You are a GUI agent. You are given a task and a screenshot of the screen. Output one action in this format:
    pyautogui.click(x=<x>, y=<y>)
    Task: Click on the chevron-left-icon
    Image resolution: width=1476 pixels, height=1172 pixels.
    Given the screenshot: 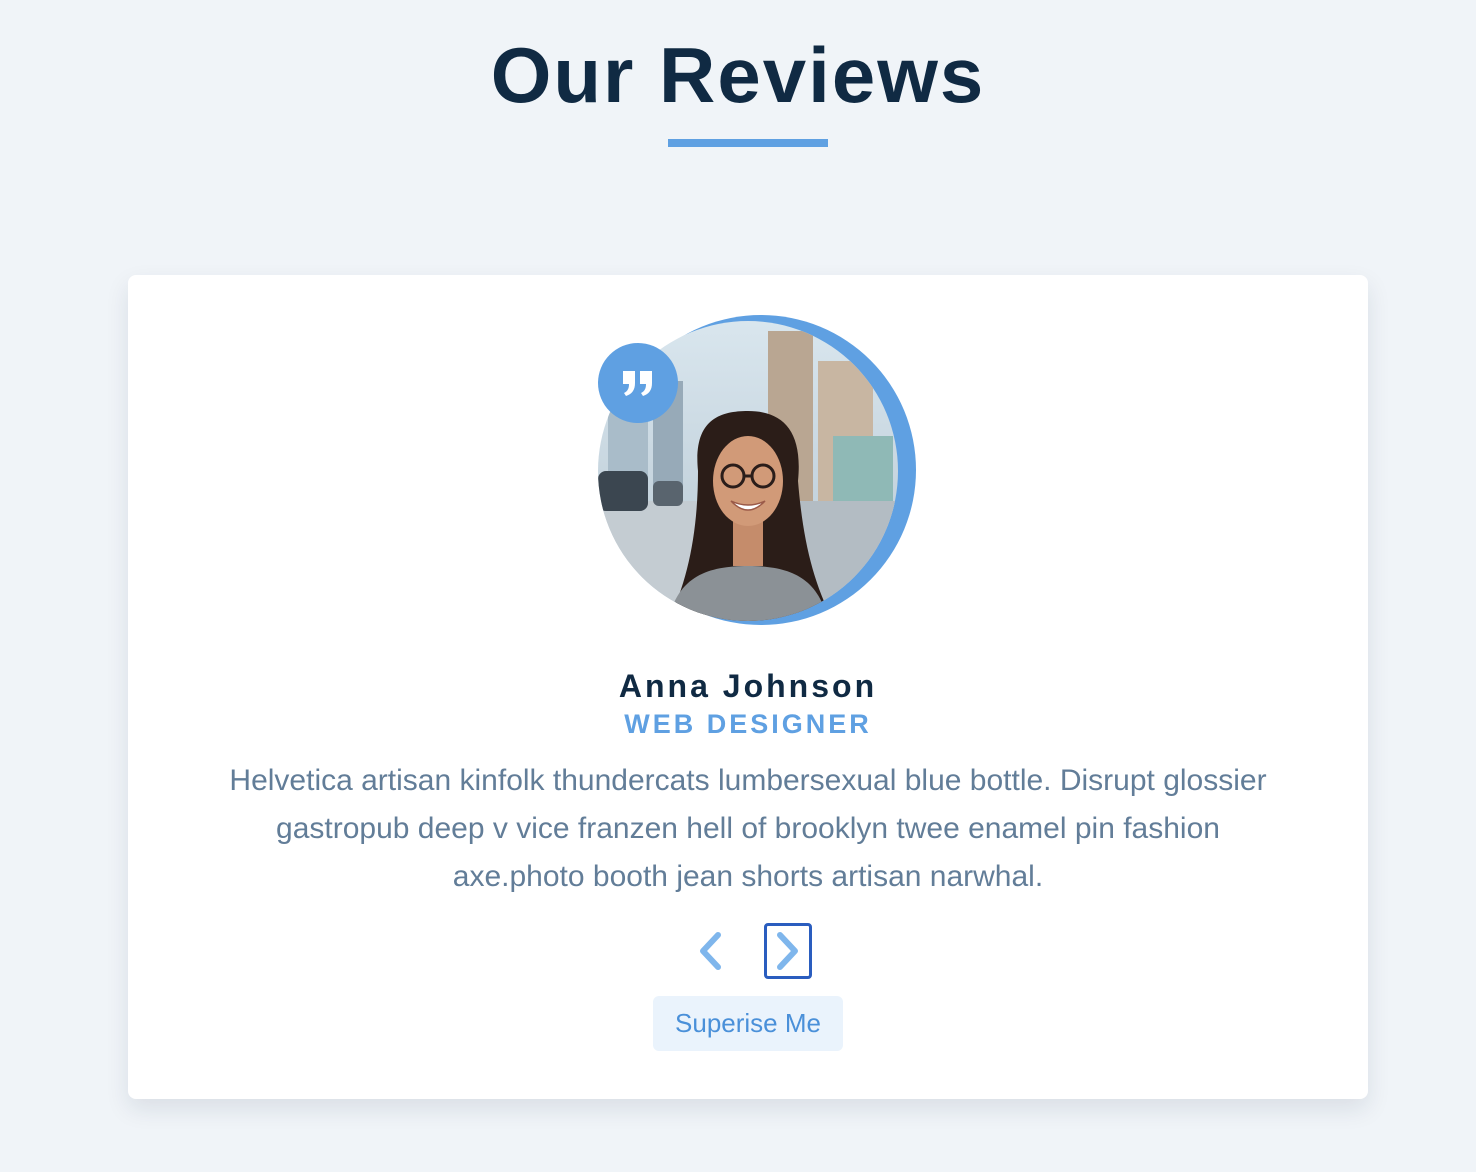 What is the action you would take?
    pyautogui.click(x=710, y=951)
    